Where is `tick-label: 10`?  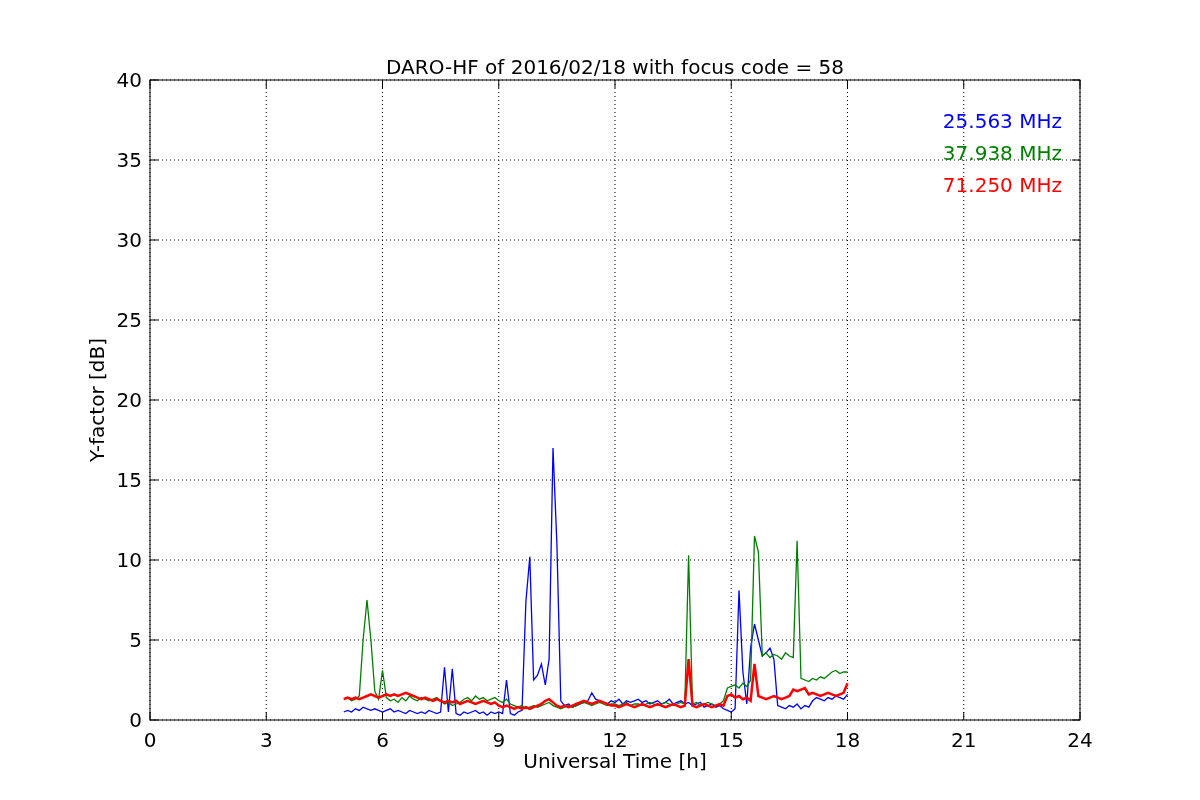
tick-label: 10 is located at coordinates (129, 560).